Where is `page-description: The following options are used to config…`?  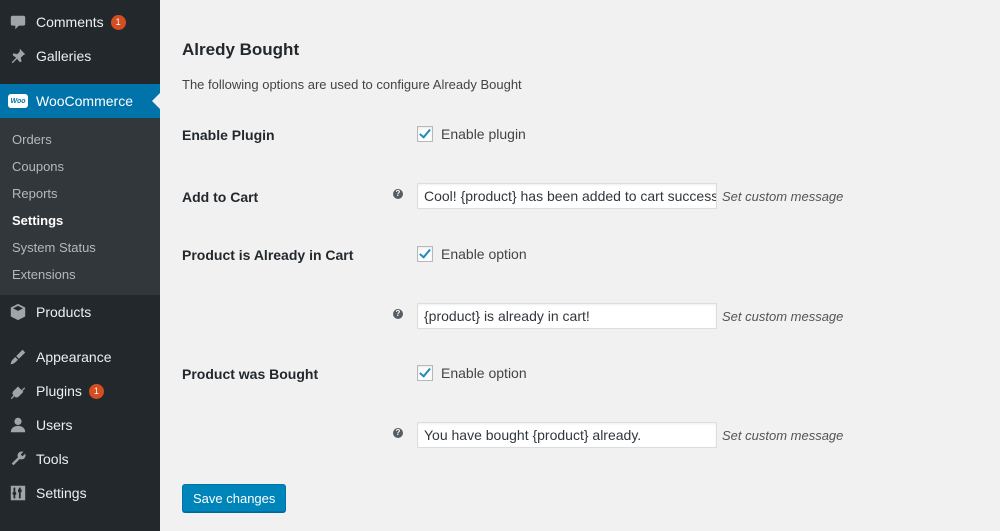 page-description: The following options are used to config… is located at coordinates (352, 84).